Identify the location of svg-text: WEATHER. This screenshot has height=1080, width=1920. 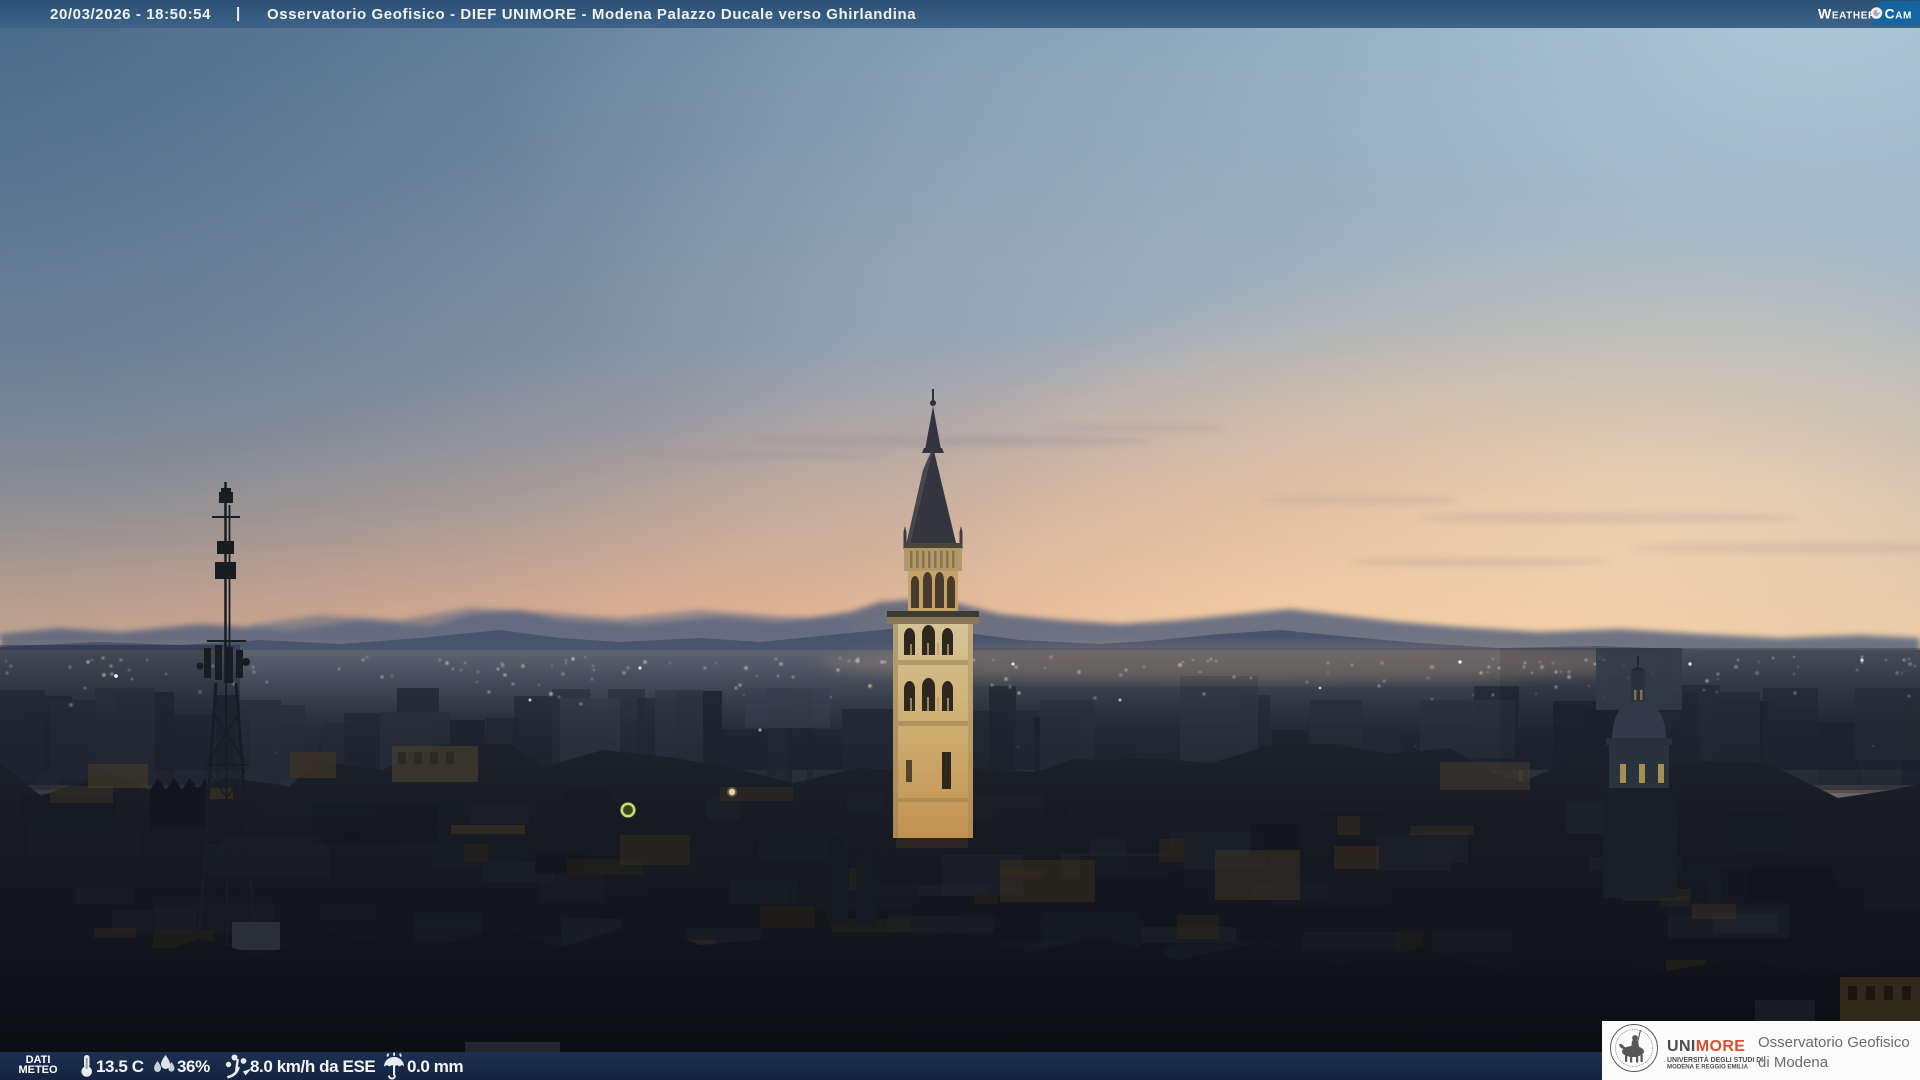
(1847, 14).